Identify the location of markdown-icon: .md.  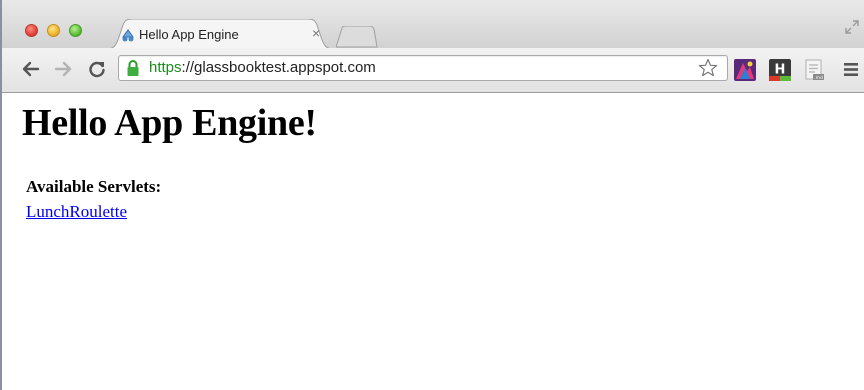
(815, 72).